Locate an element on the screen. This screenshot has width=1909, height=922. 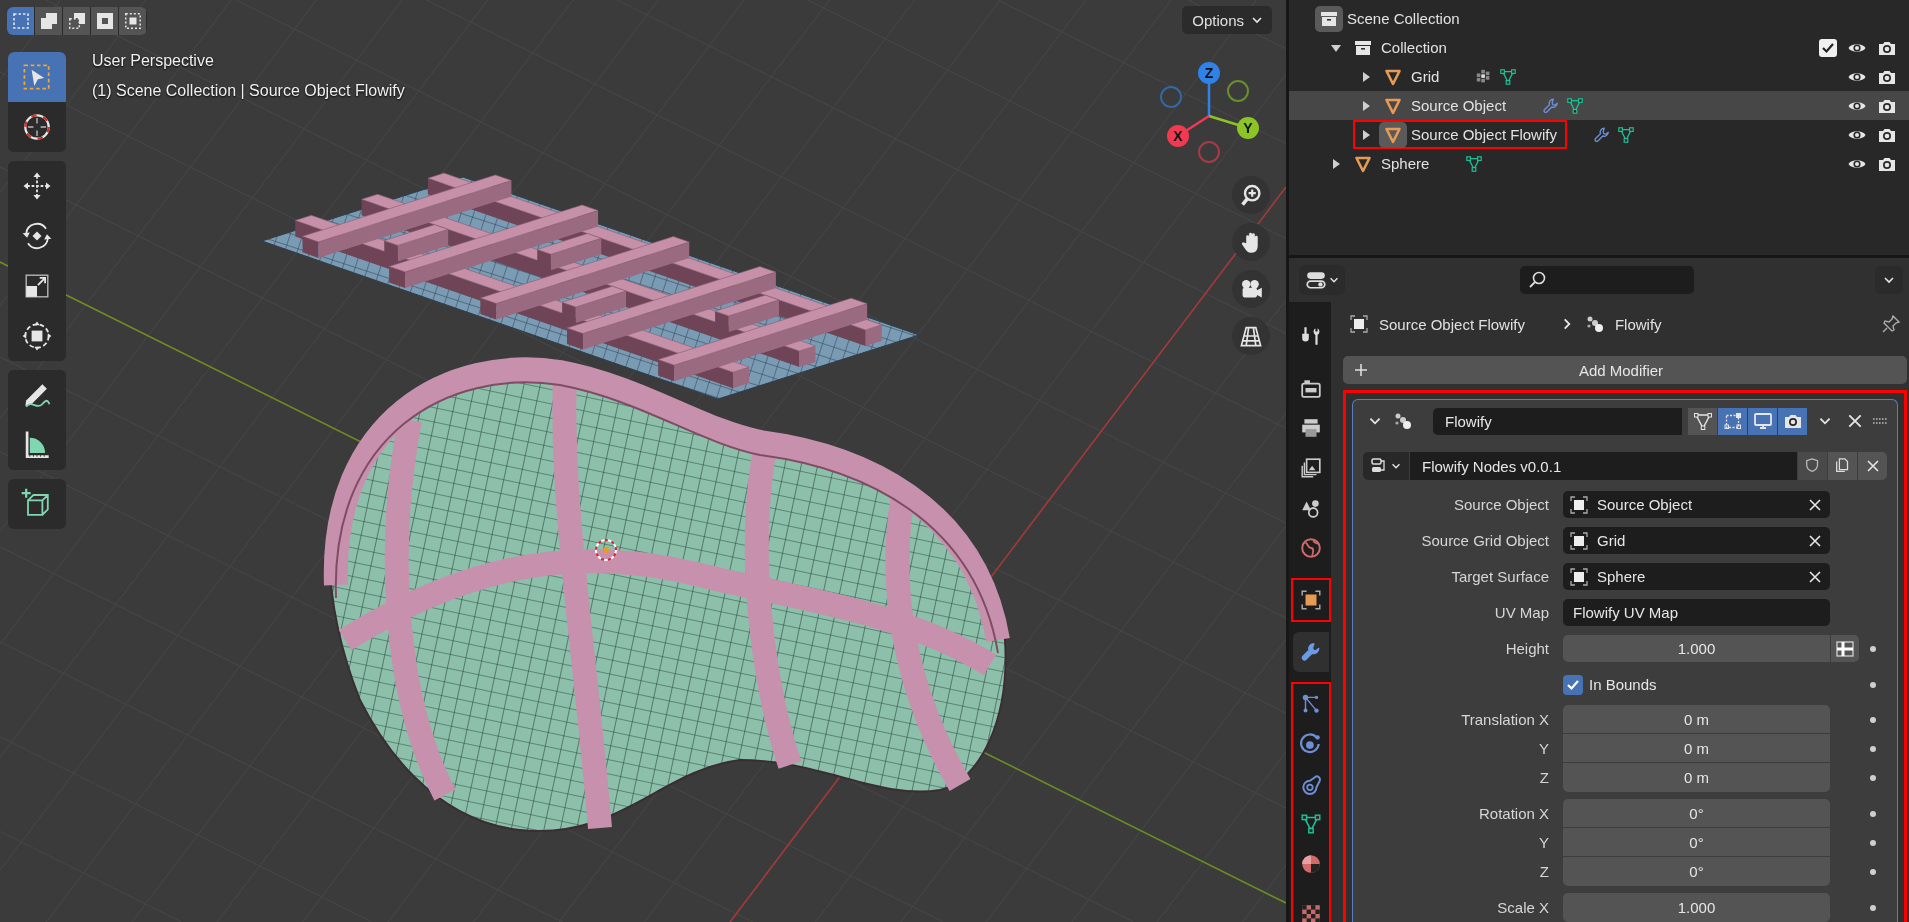
duplicate-button is located at coordinates (1842, 466).